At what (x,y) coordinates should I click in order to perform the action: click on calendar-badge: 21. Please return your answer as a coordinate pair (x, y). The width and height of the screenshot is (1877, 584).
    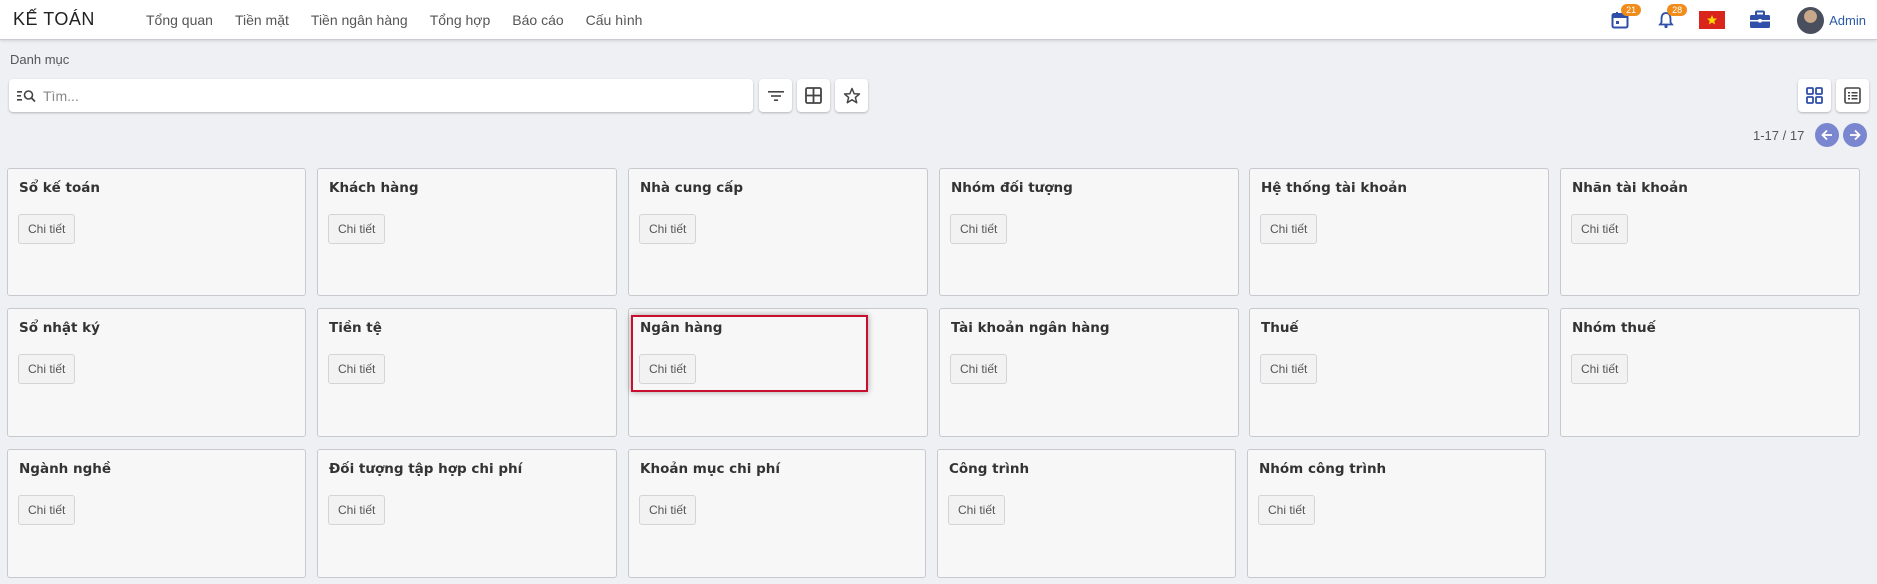
    Looking at the image, I should click on (1631, 10).